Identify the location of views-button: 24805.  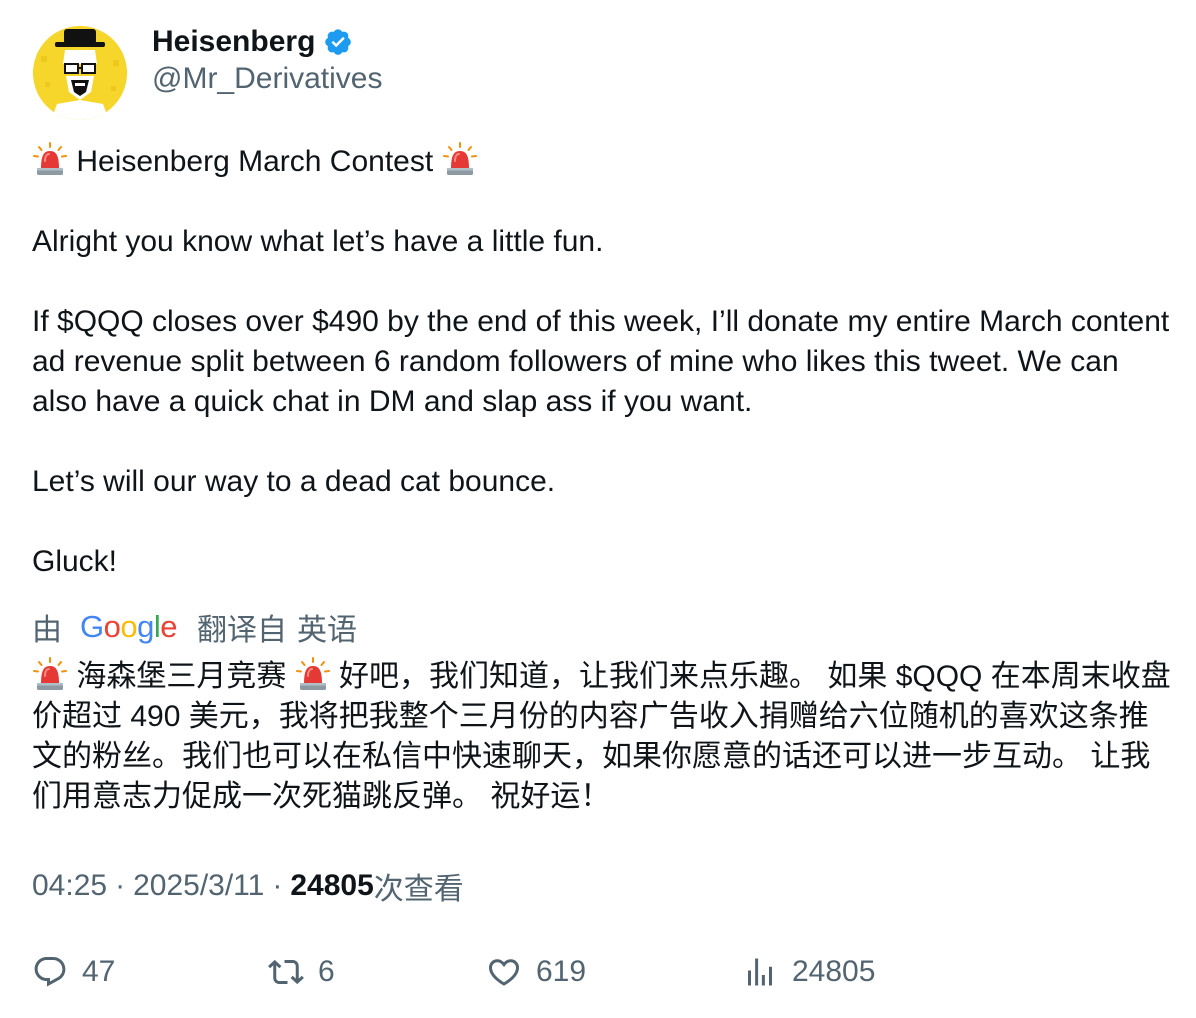
(808, 972).